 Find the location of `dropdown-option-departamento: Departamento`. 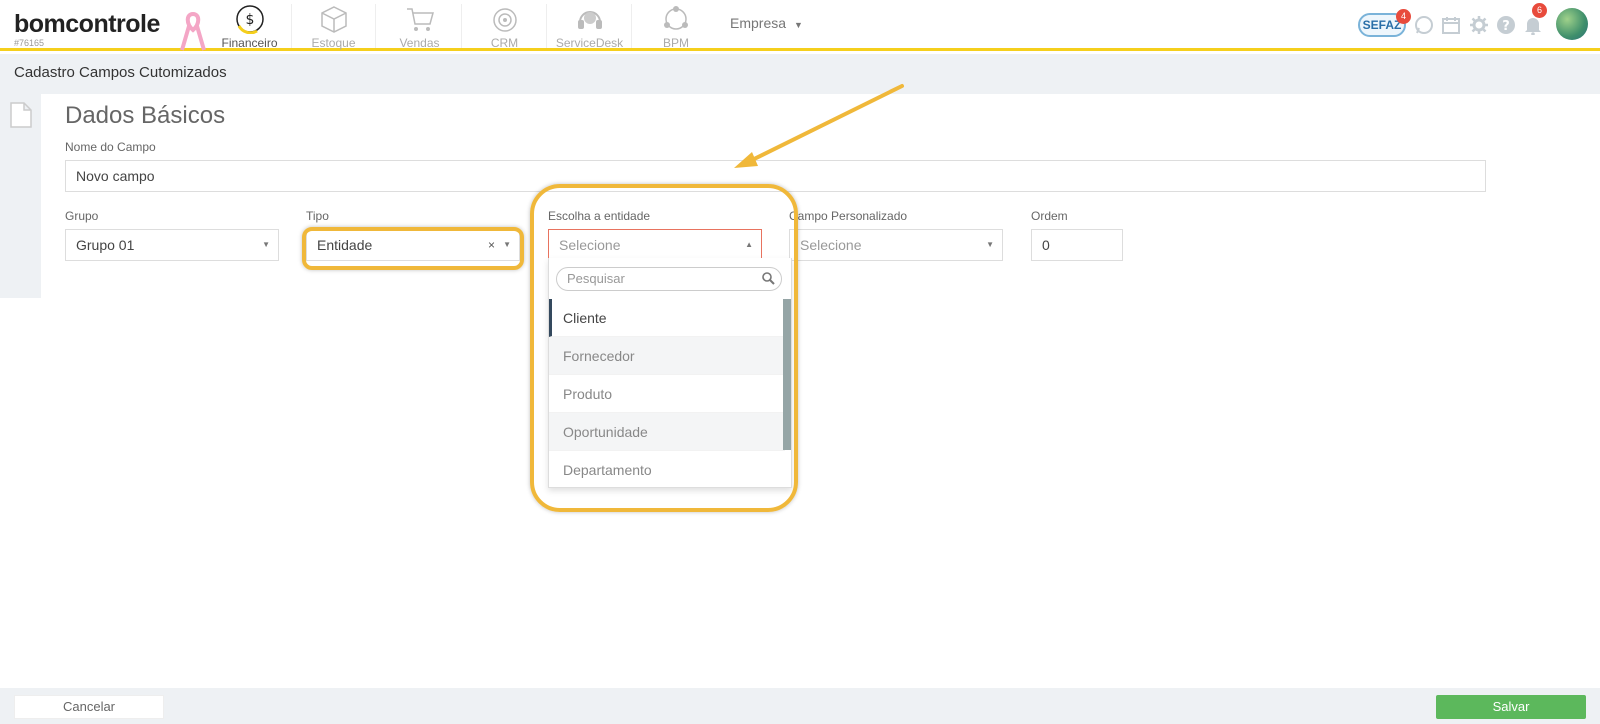

dropdown-option-departamento: Departamento is located at coordinates (667, 469).